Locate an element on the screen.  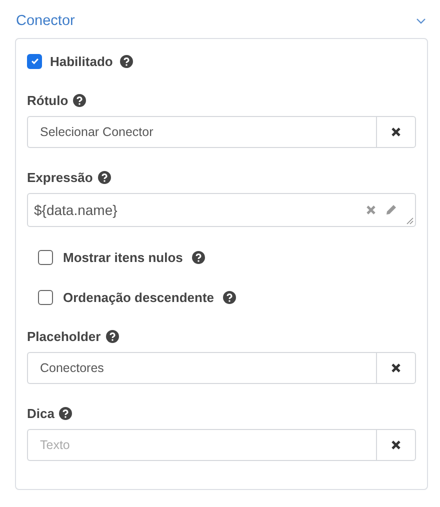
field-label: Rótulo is located at coordinates (47, 100).